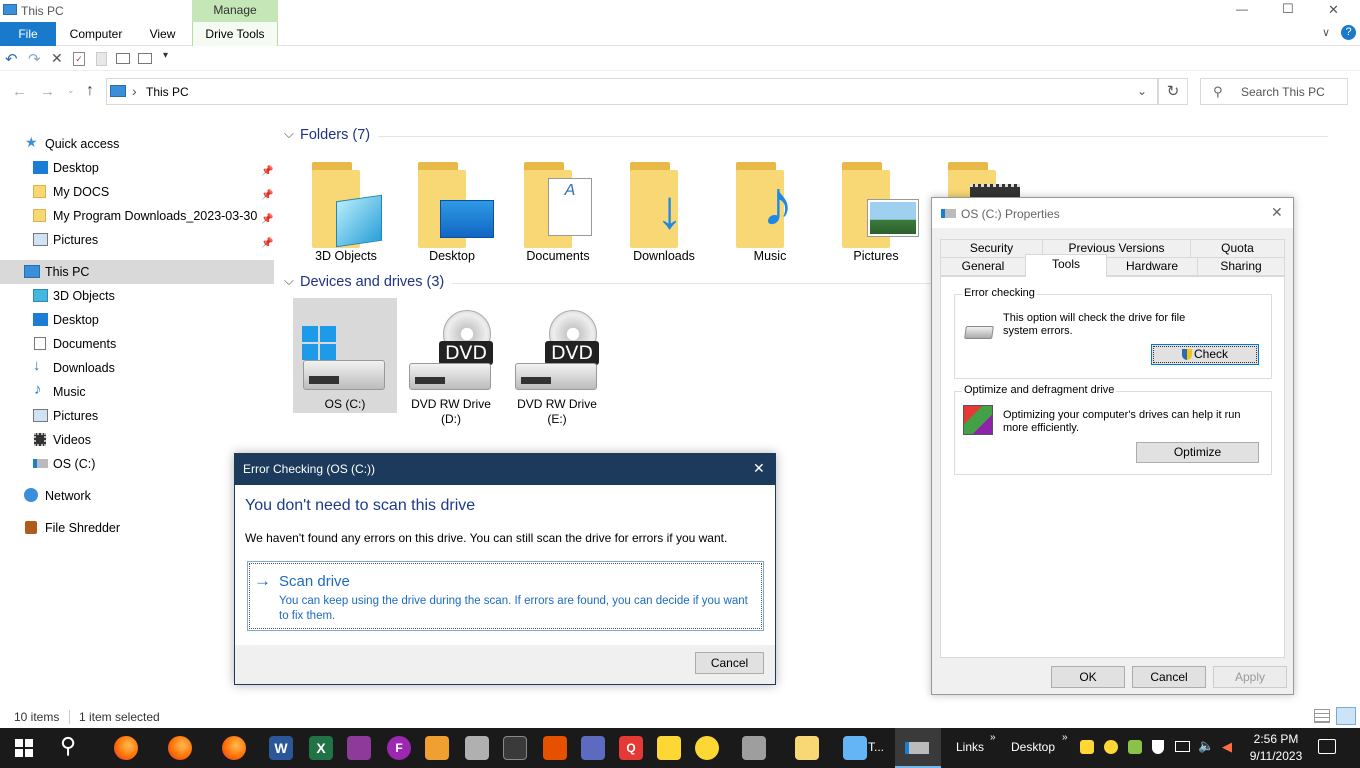  Describe the element at coordinates (137, 240) in the screenshot. I see `sidebar-item-pictures-quick: Pictures 📌` at that location.